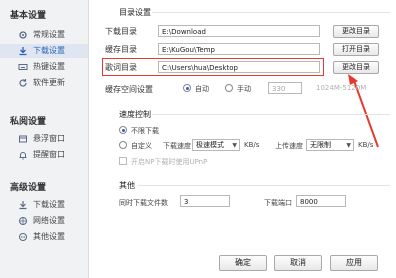  Describe the element at coordinates (229, 88) in the screenshot. I see `cache-manual-radio` at that location.